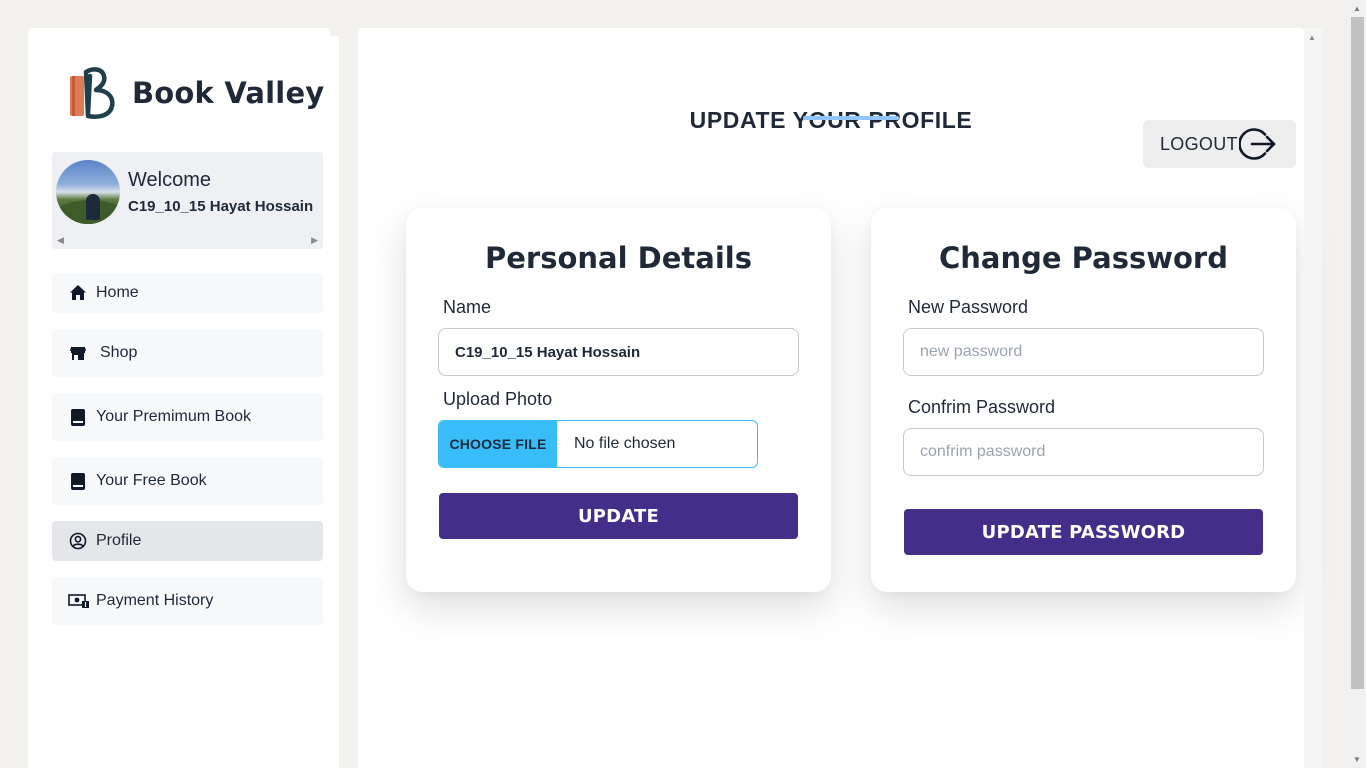 The width and height of the screenshot is (1366, 768). What do you see at coordinates (119, 540) in the screenshot?
I see `sidebar-item-label: Profile` at bounding box center [119, 540].